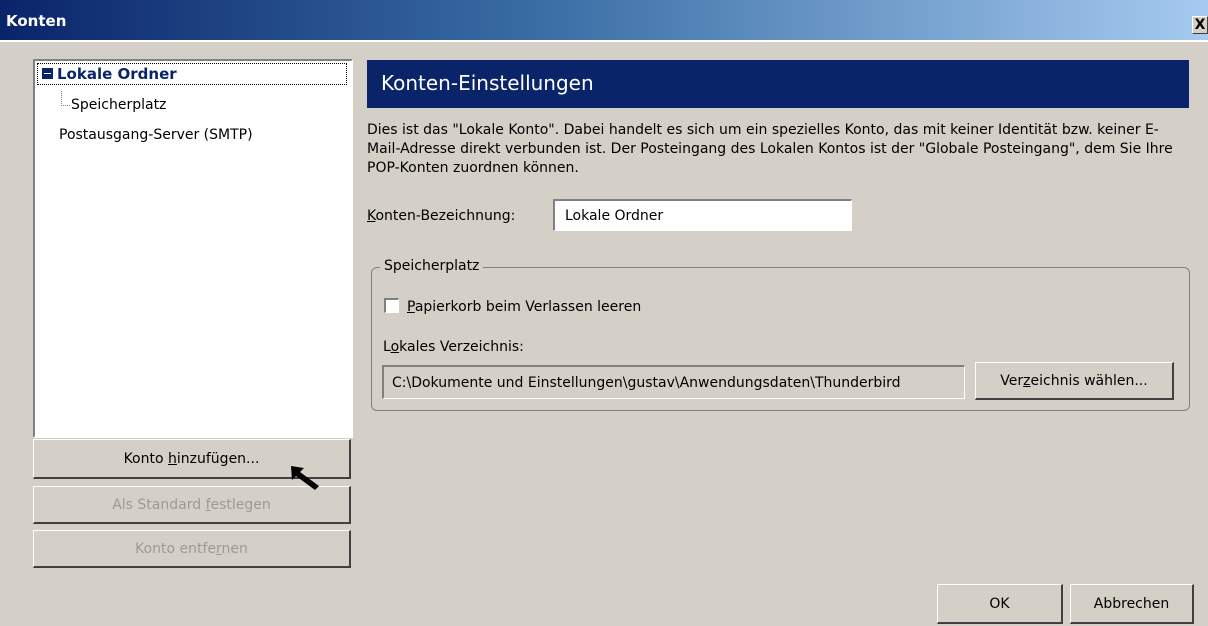 This screenshot has width=1208, height=626. I want to click on tree-item-smtp: Postausgang-Server (SMTP), so click(156, 135).